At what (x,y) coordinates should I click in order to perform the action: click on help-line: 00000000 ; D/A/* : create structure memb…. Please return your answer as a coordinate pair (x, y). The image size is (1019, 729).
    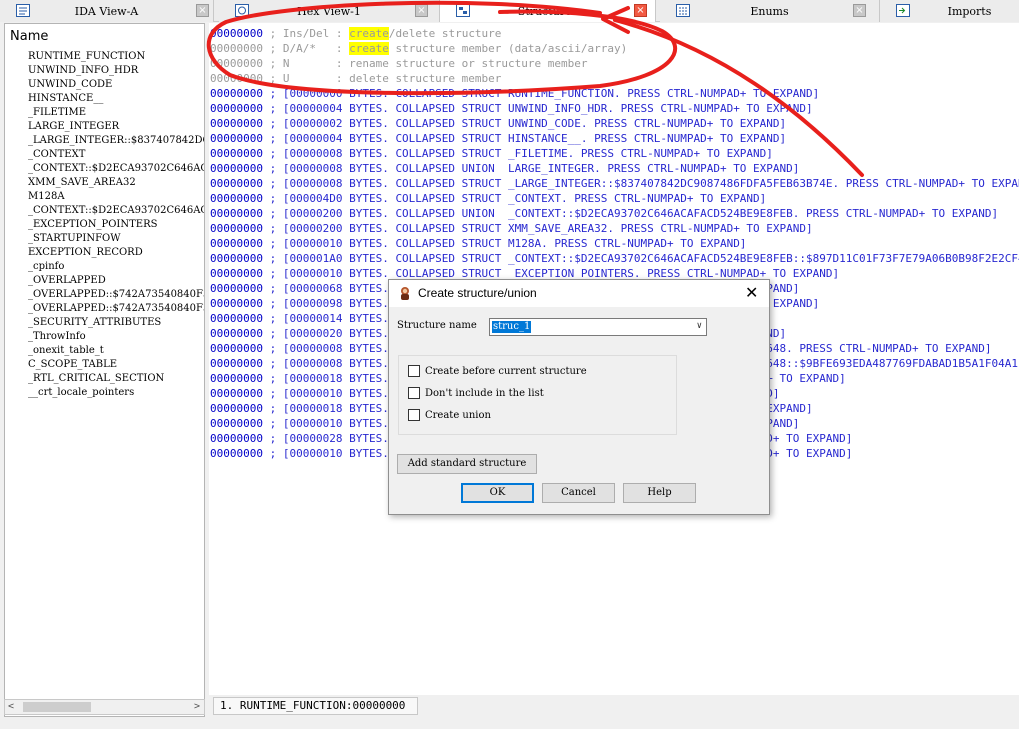
    Looking at the image, I should click on (418, 48).